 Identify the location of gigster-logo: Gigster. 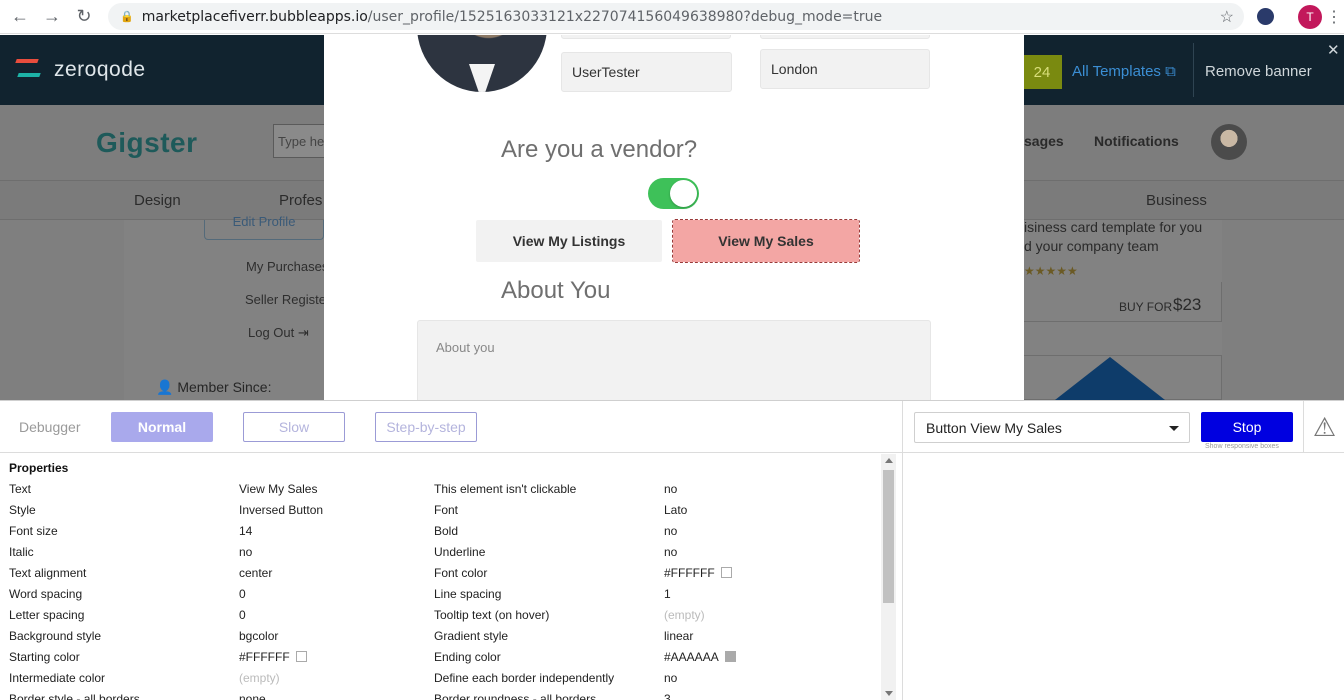
(147, 143).